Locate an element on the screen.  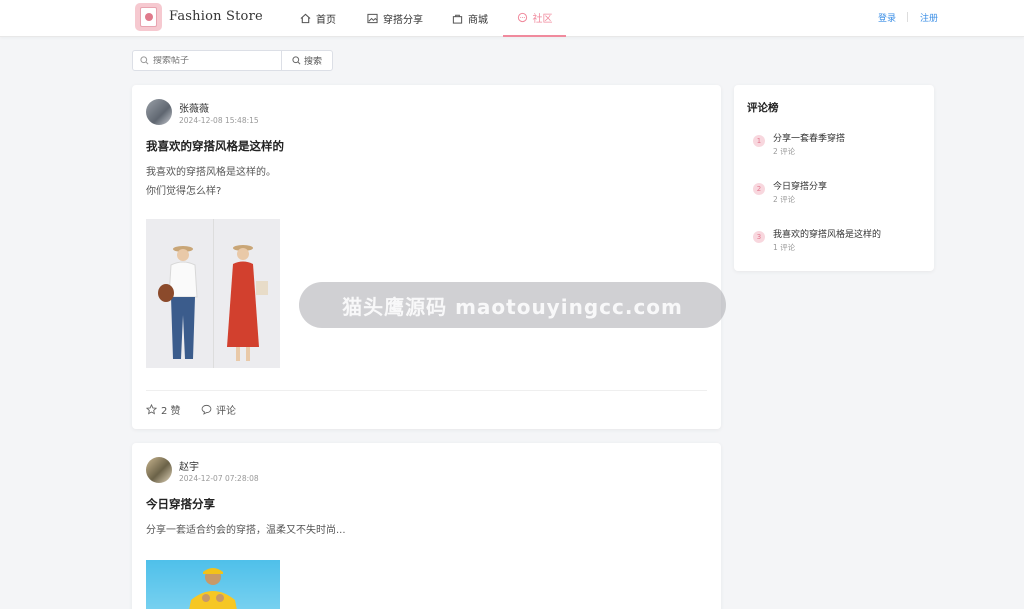
rank-number: 3 is located at coordinates (759, 237).